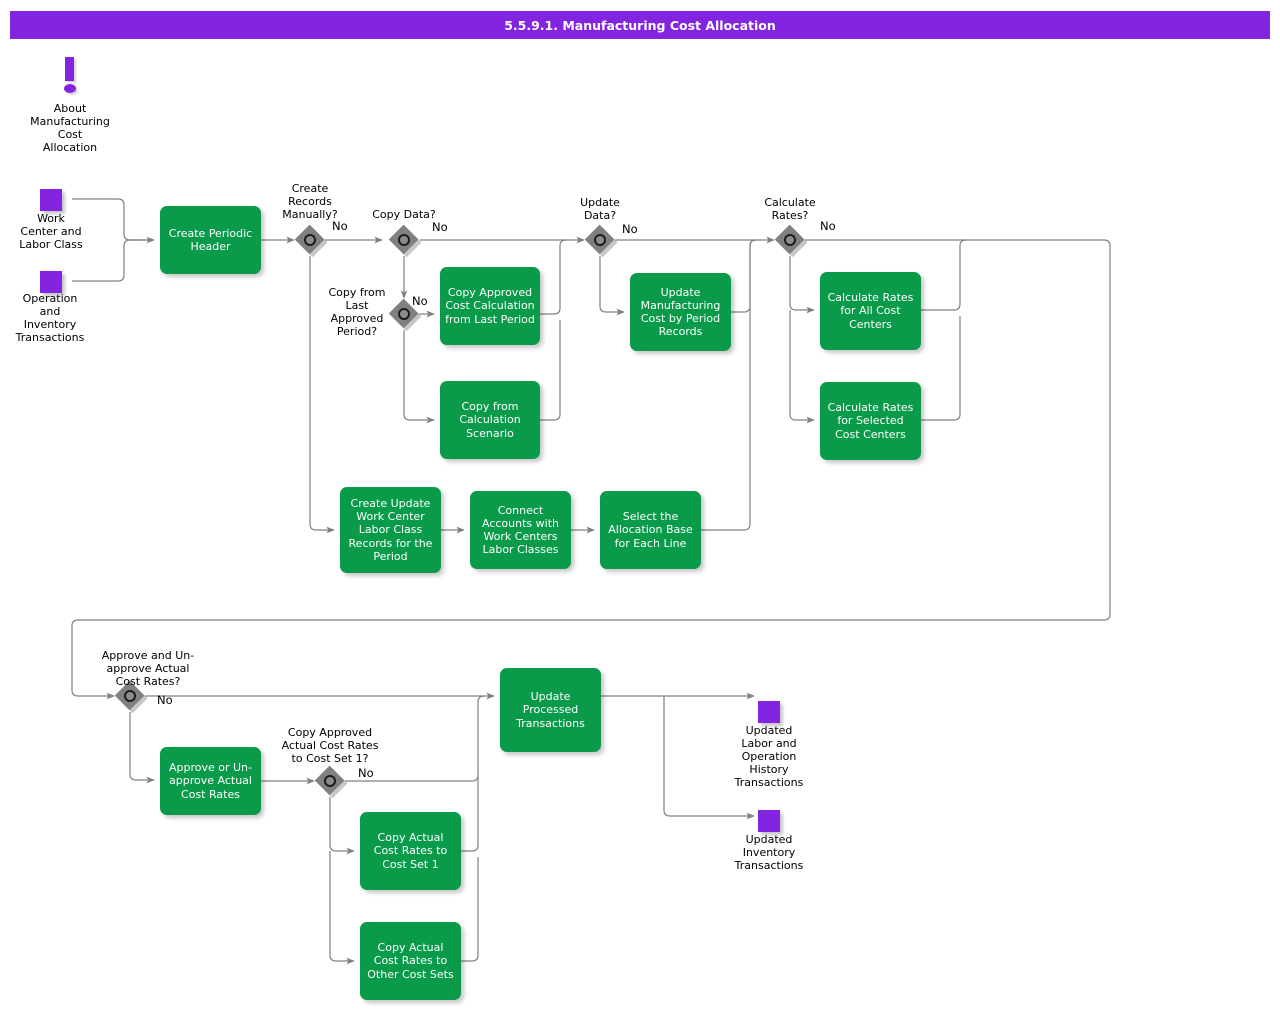 Image resolution: width=1280 pixels, height=1010 pixels. I want to click on activity-copy-from-calculation-scenario: Copy from Calculation Scenario, so click(490, 420).